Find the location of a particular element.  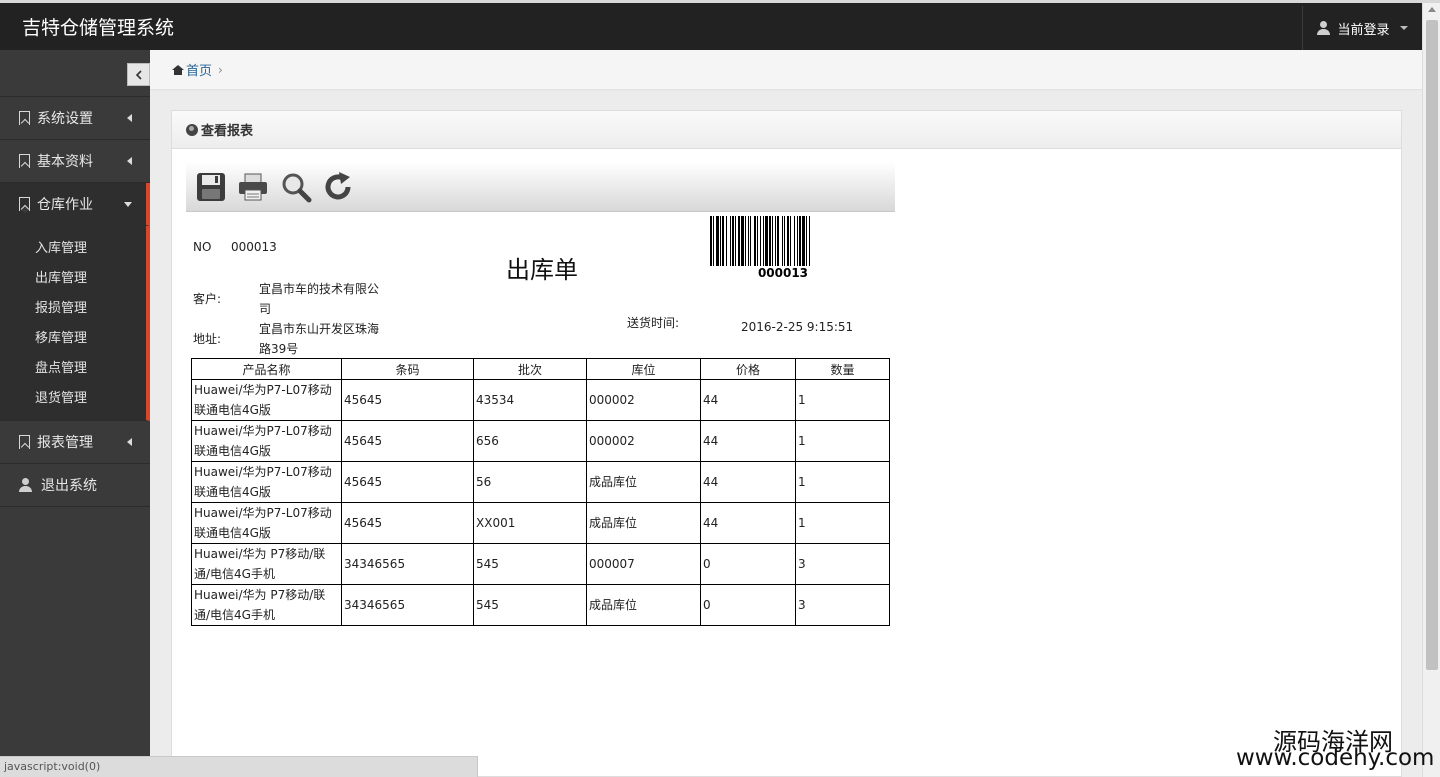

sidebar-item-reports: 报表管理 is located at coordinates (75, 442).